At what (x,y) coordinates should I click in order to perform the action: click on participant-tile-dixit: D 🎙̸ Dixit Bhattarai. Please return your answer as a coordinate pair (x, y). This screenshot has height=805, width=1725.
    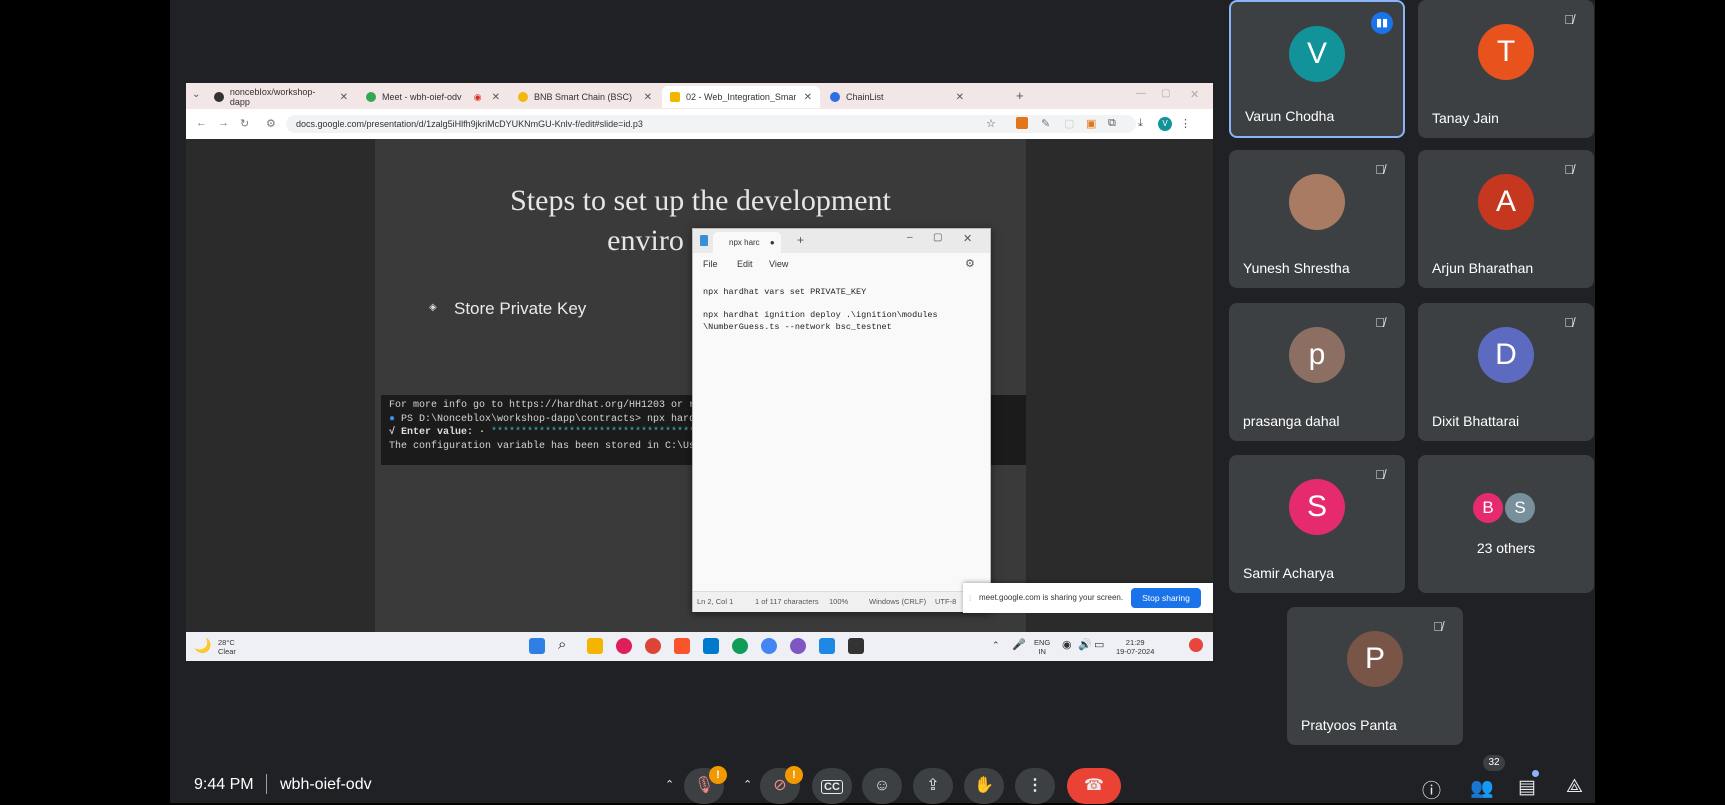
    Looking at the image, I should click on (1506, 372).